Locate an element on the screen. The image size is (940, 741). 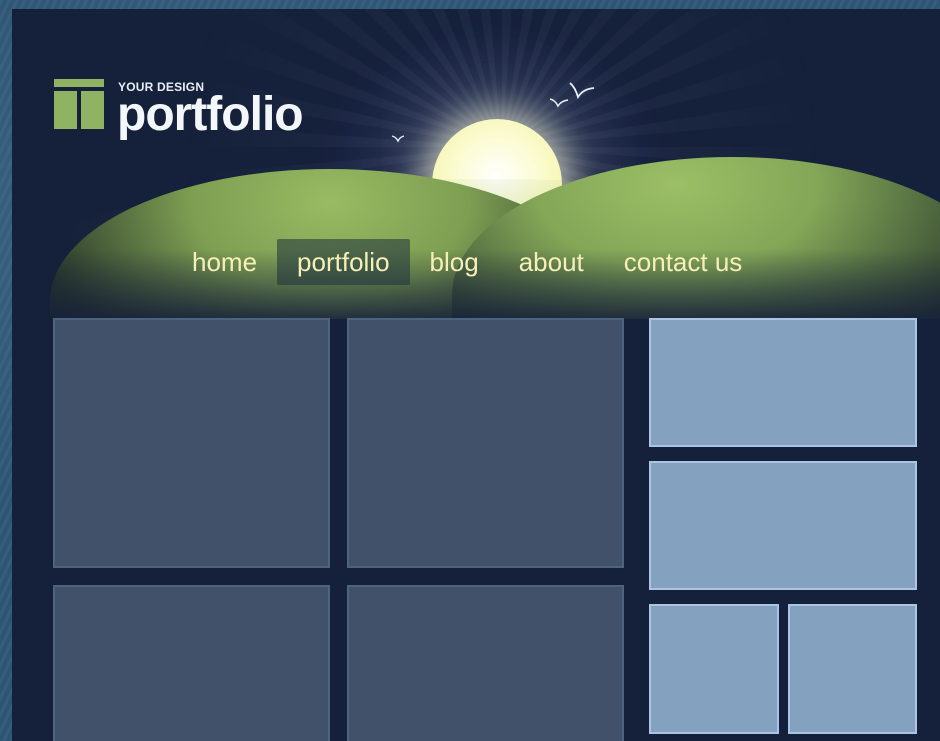
logo-mark-icon is located at coordinates (79, 104).